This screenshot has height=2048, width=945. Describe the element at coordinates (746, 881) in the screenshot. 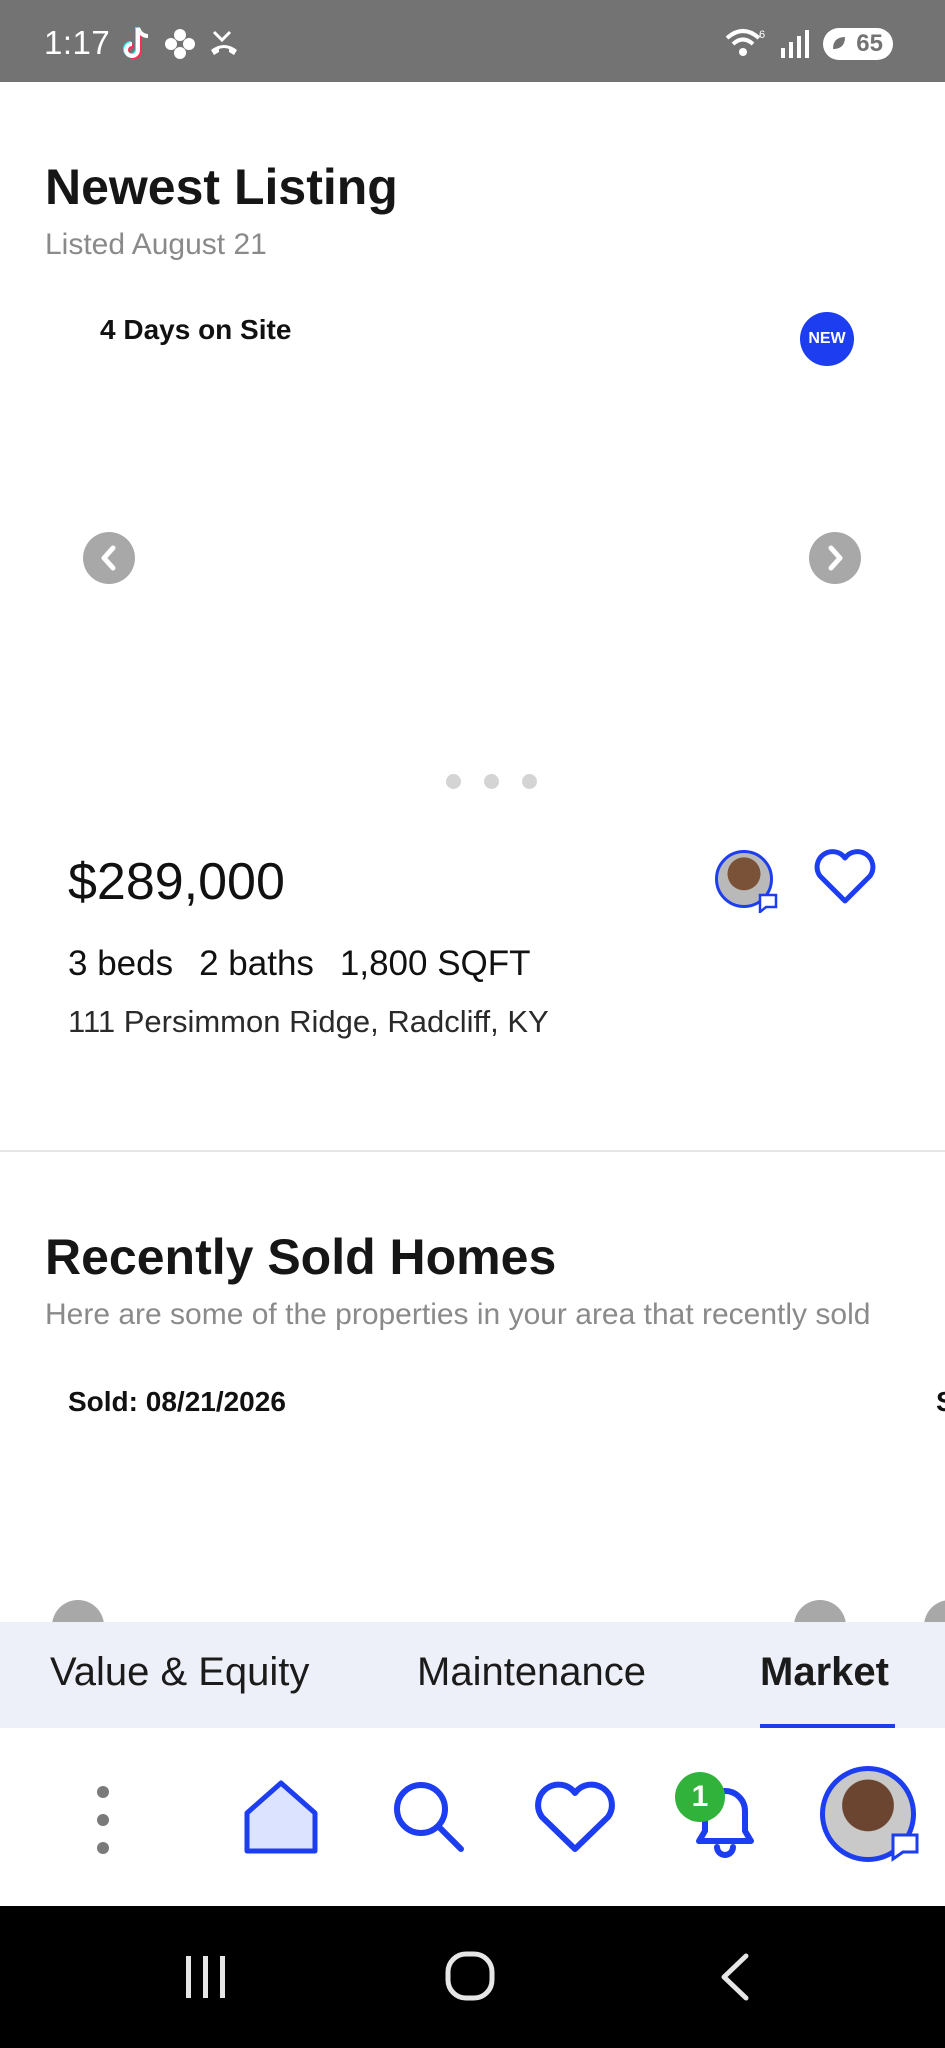

I see `agent-avatar-button` at that location.